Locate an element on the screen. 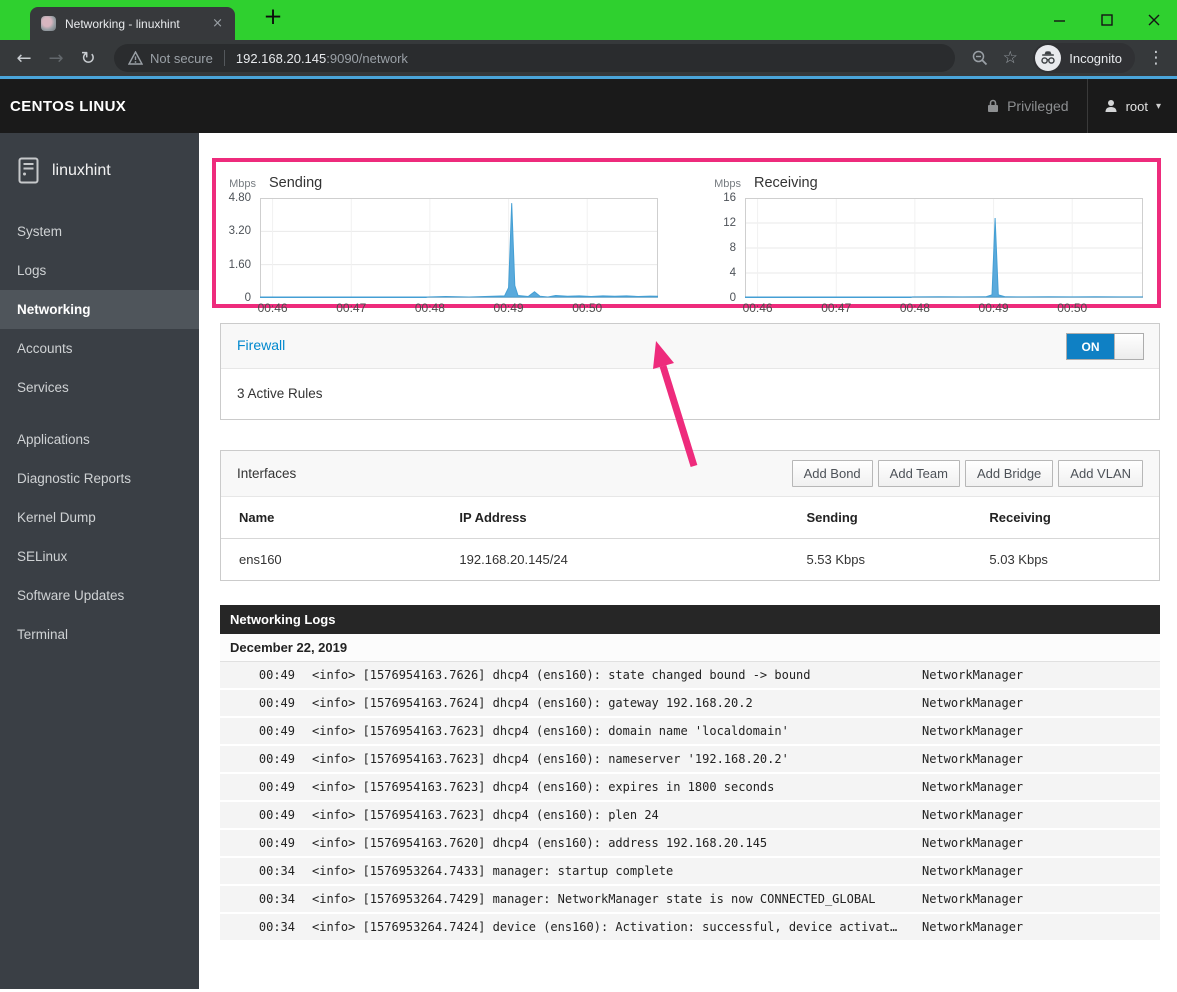 Image resolution: width=1177 pixels, height=992 pixels. privileged-label: Privileged is located at coordinates (1038, 106).